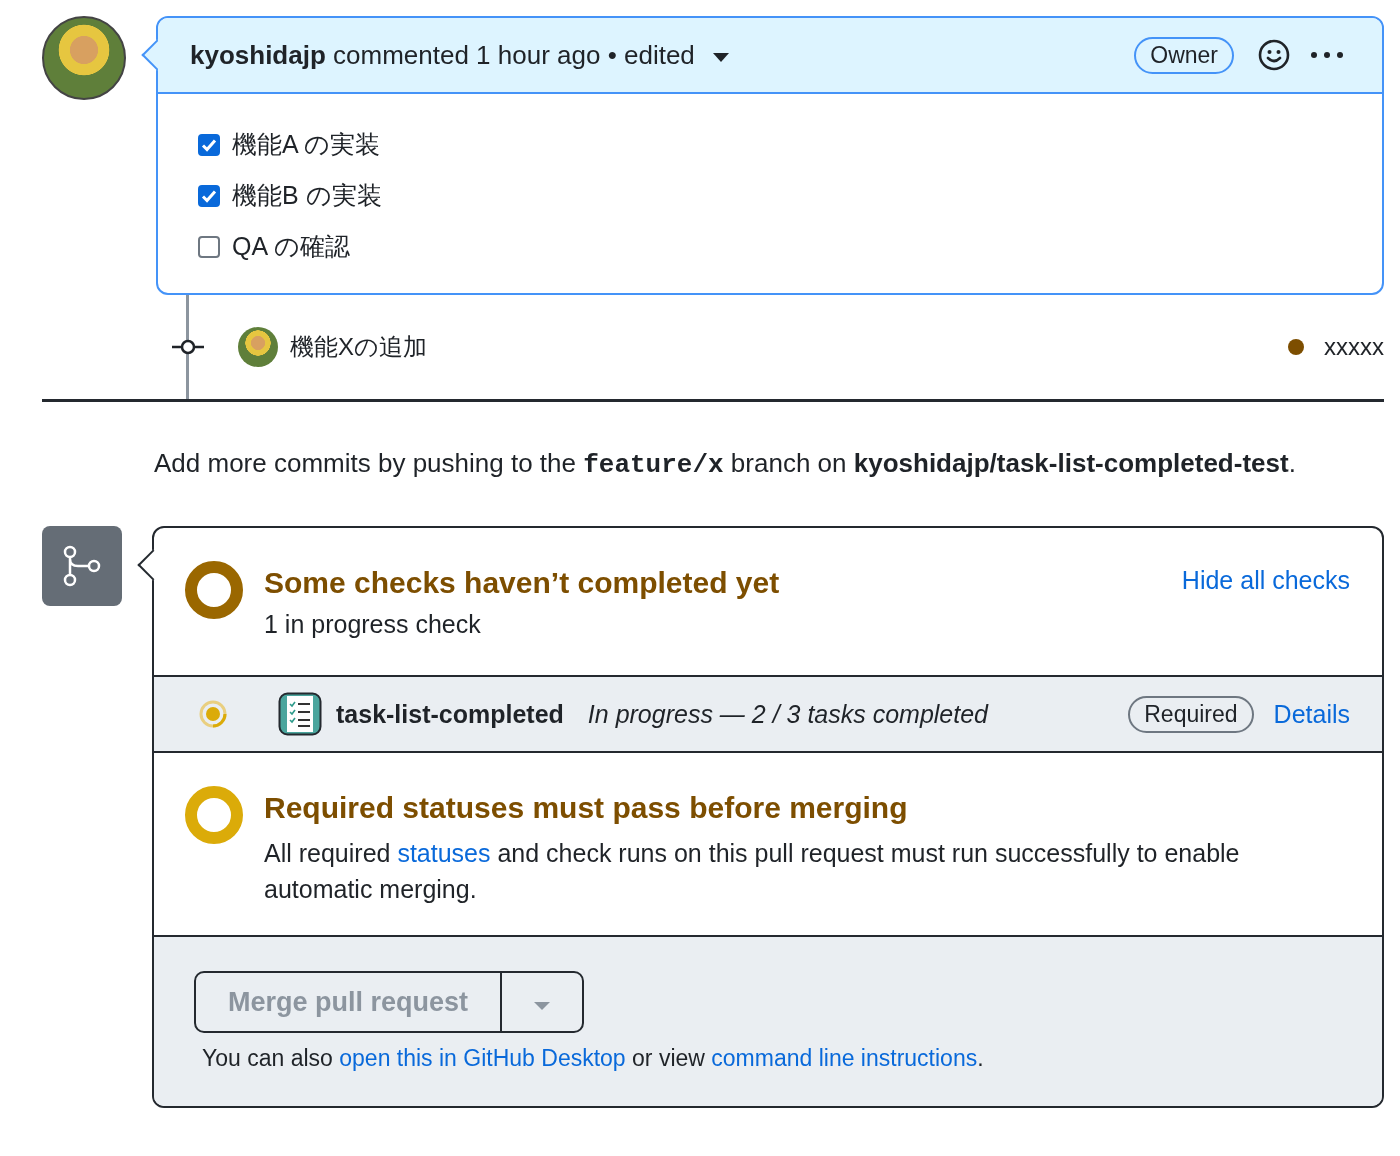 This screenshot has width=1400, height=1156. Describe the element at coordinates (307, 195) in the screenshot. I see `task-label: 機能B の実装` at that location.